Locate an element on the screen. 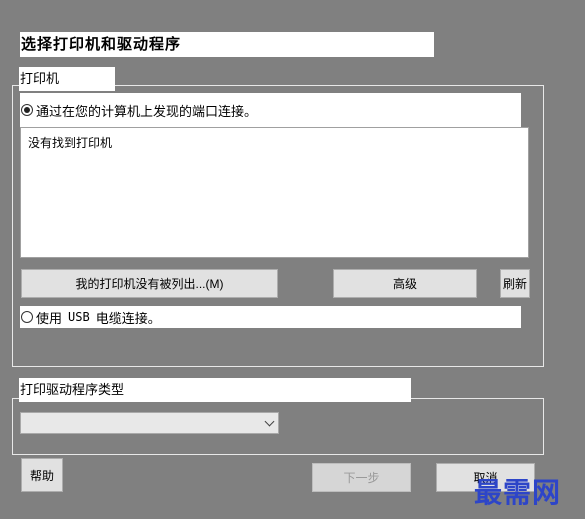 This screenshot has width=585, height=519. radio-button-unchecked-icon is located at coordinates (27, 317).